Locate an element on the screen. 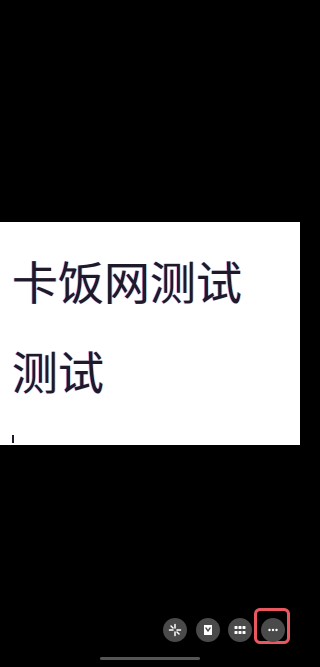  text-cursor is located at coordinates (13, 439).